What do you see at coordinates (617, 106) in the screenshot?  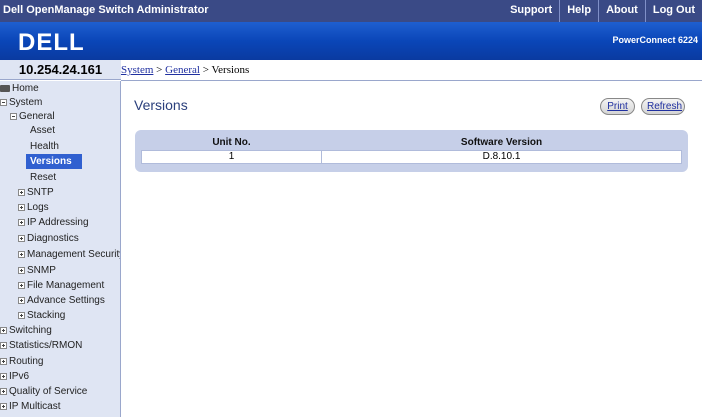 I see `print-button: Print` at bounding box center [617, 106].